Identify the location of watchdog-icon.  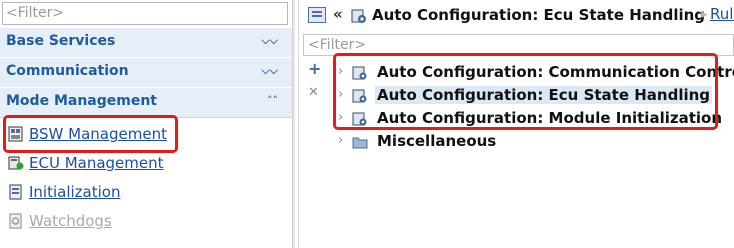
(15, 221).